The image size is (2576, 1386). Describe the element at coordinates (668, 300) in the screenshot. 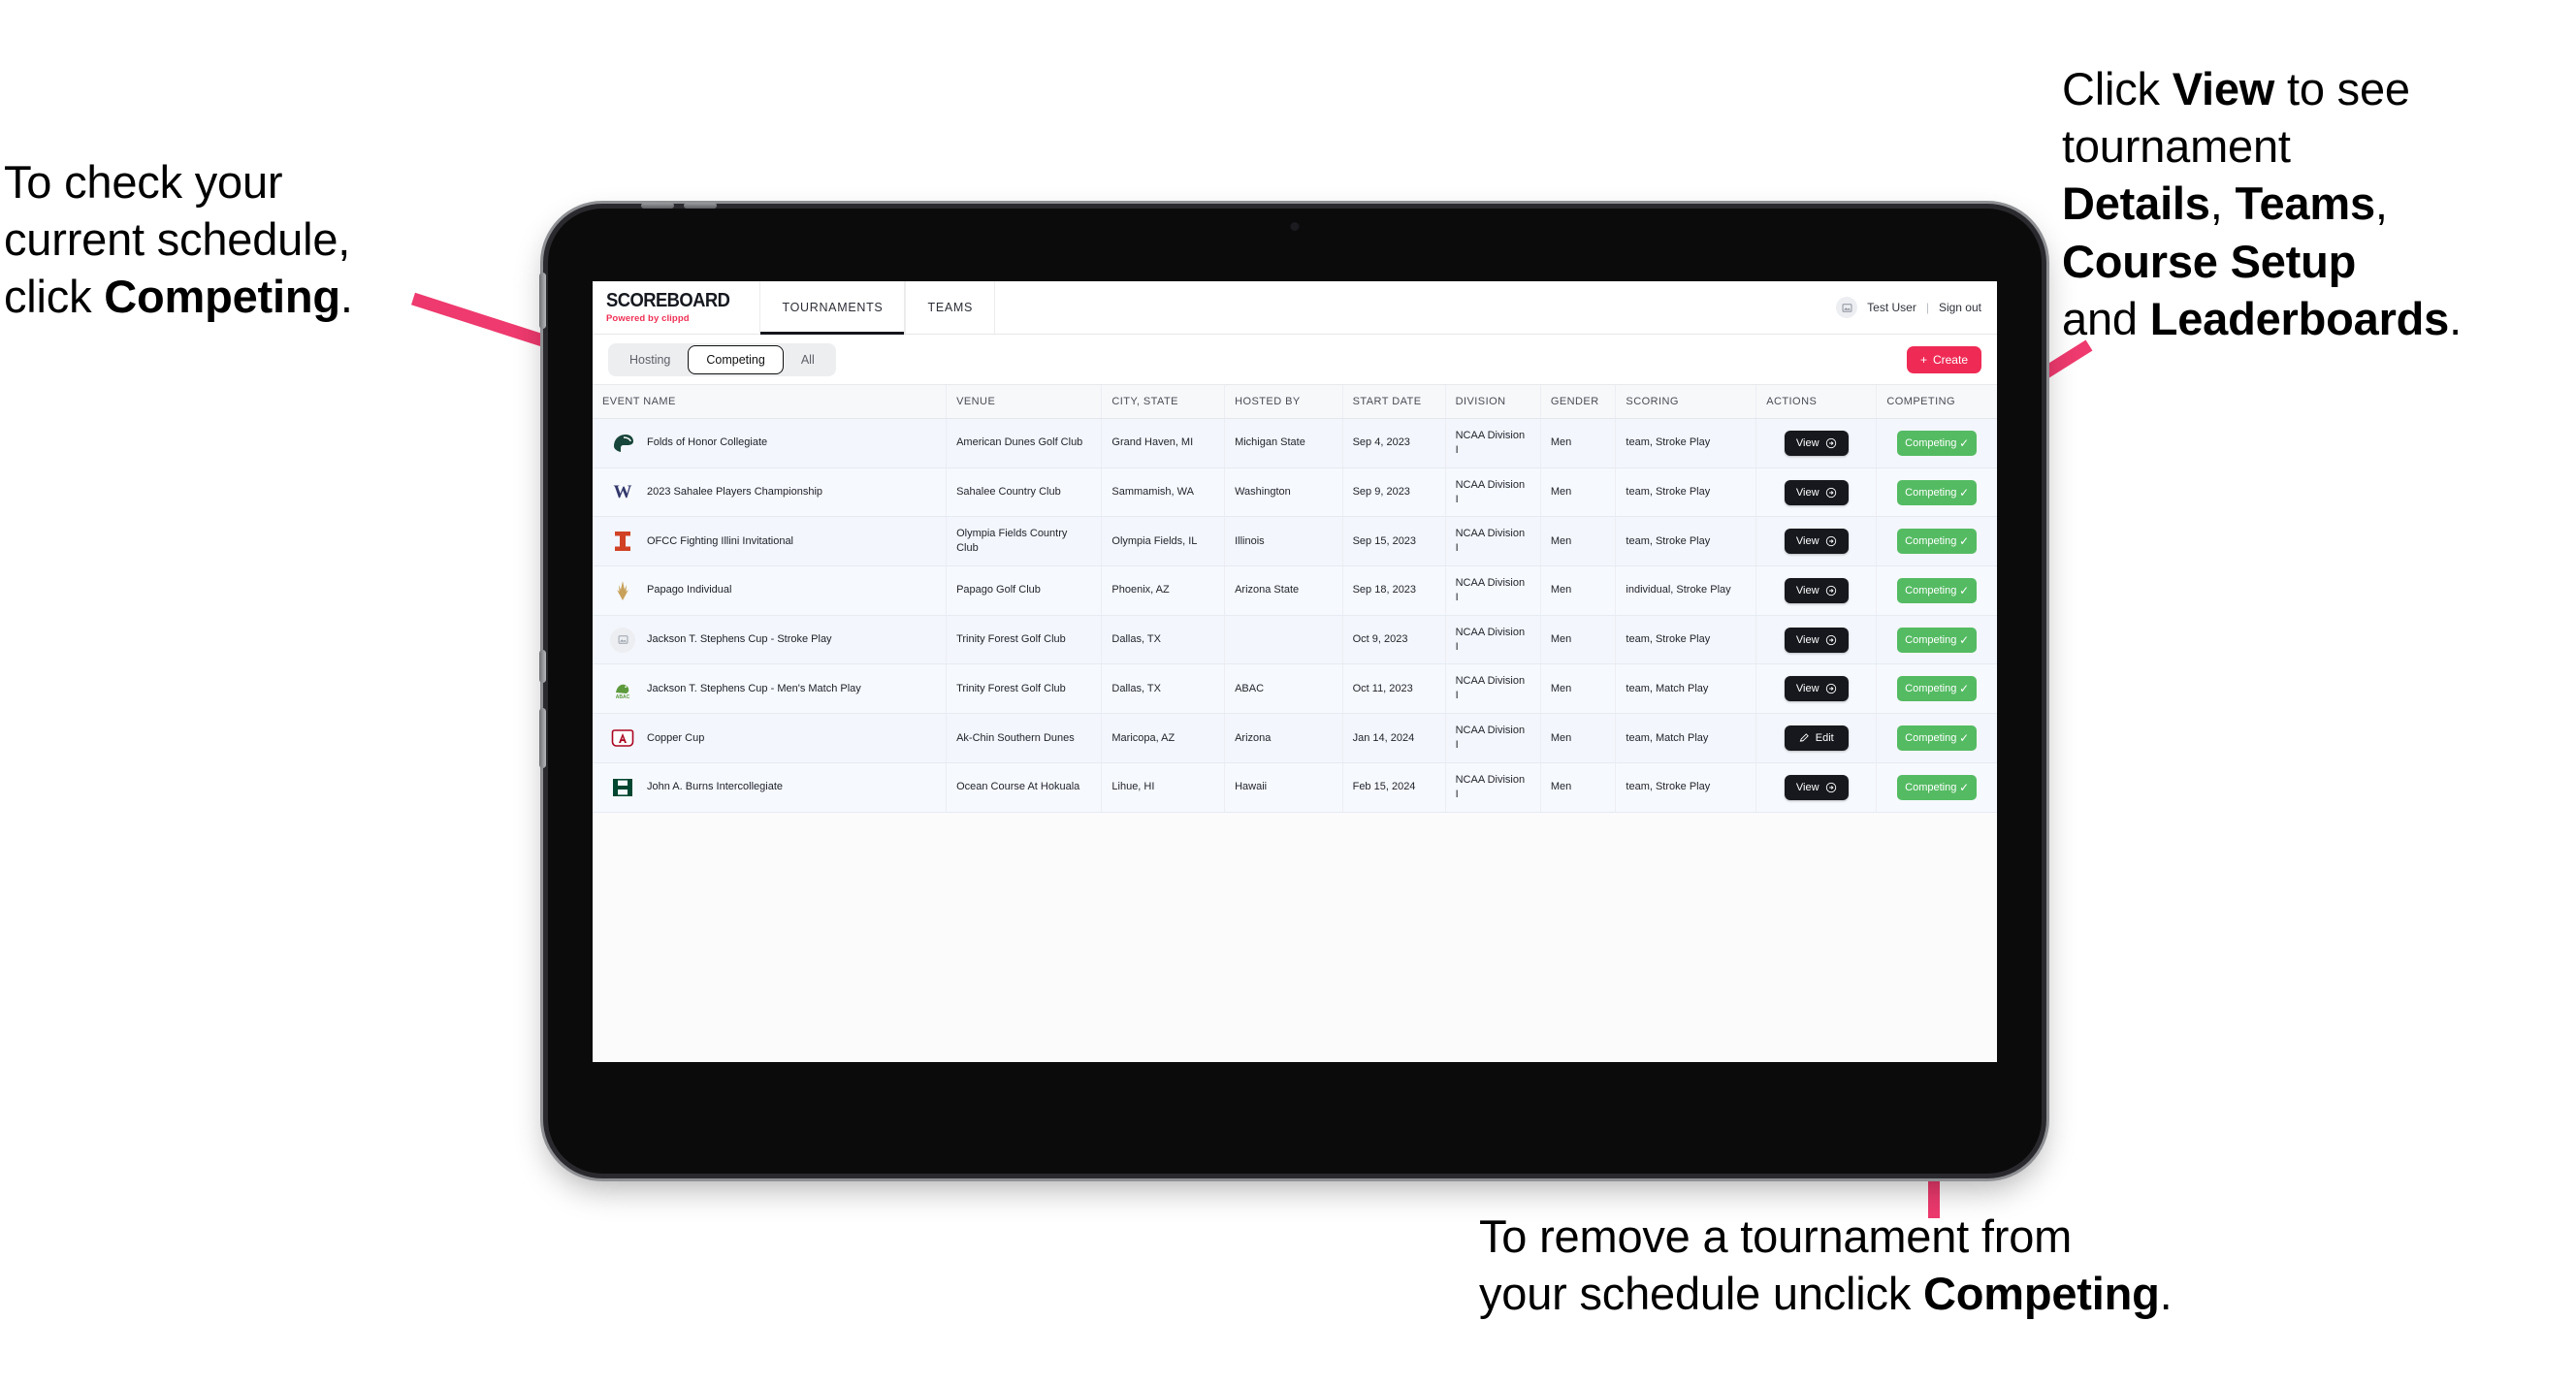

I see `brand-name: SCOREBOARD` at that location.